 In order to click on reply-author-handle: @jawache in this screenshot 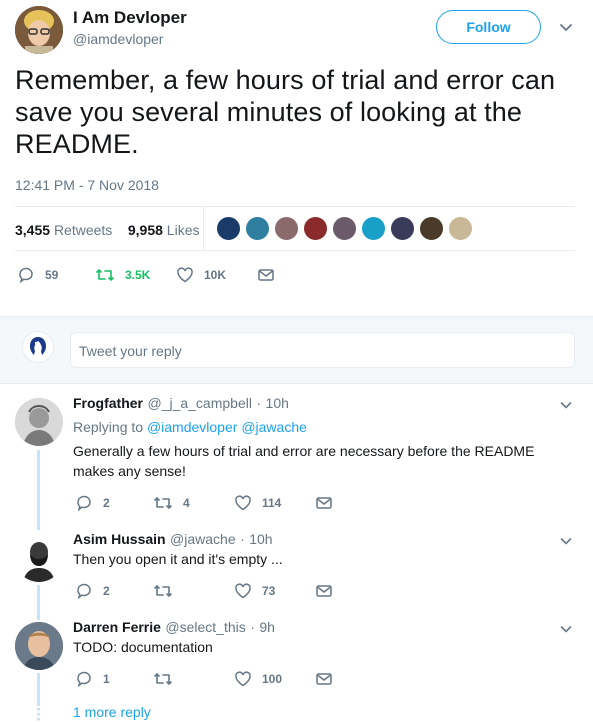, I will do `click(203, 539)`.